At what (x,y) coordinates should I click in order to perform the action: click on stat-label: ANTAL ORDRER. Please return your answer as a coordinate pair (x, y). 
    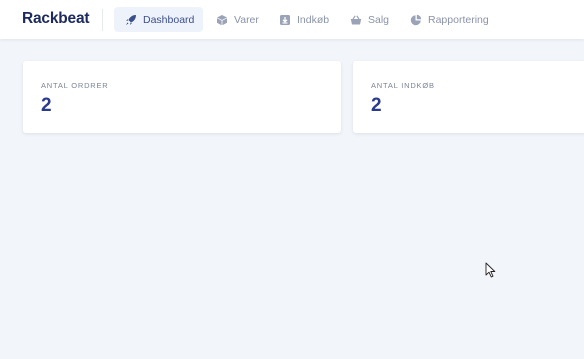
    Looking at the image, I should click on (75, 85).